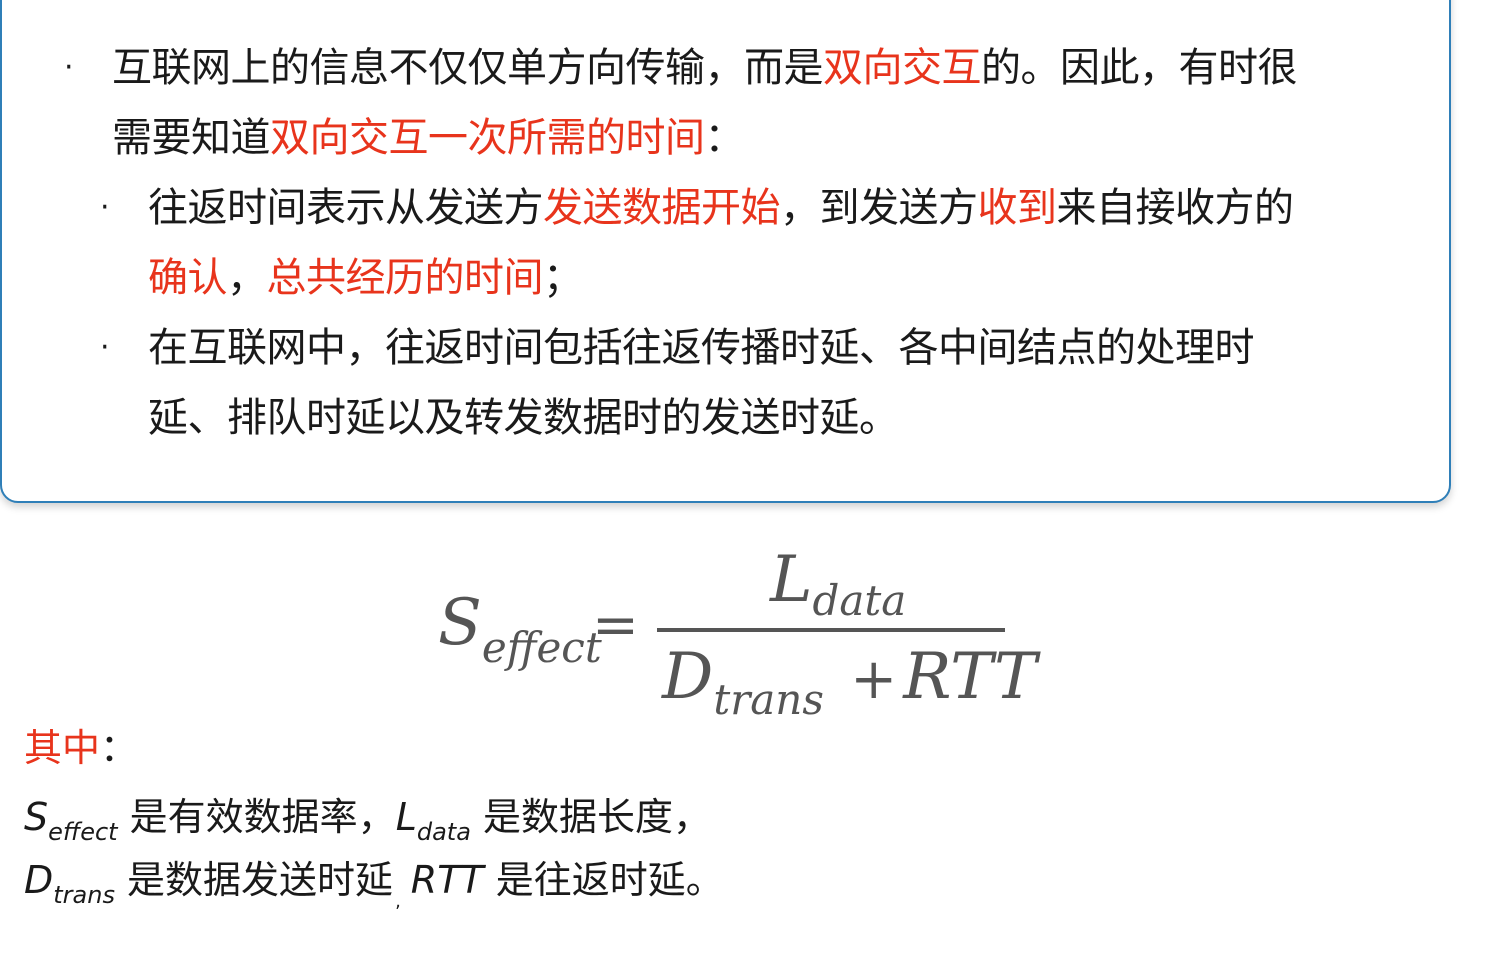 The height and width of the screenshot is (979, 1497). I want to click on formula-subscript: effect, so click(541, 647).